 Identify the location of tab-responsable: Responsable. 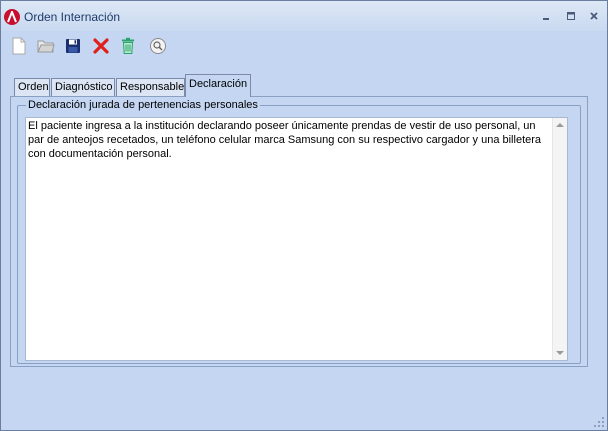
(150, 87).